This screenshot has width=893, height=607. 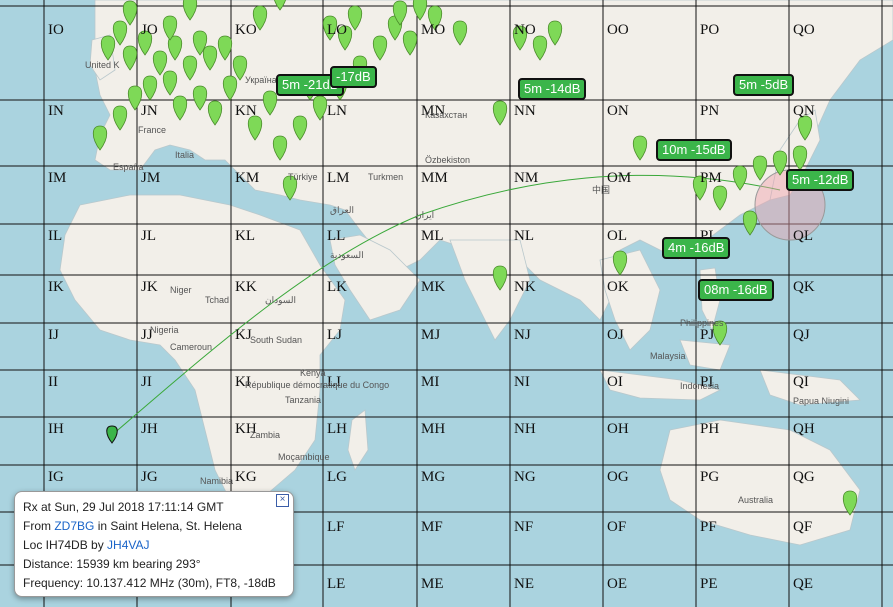 I want to click on grid-label-jn: JN, so click(x=149, y=111).